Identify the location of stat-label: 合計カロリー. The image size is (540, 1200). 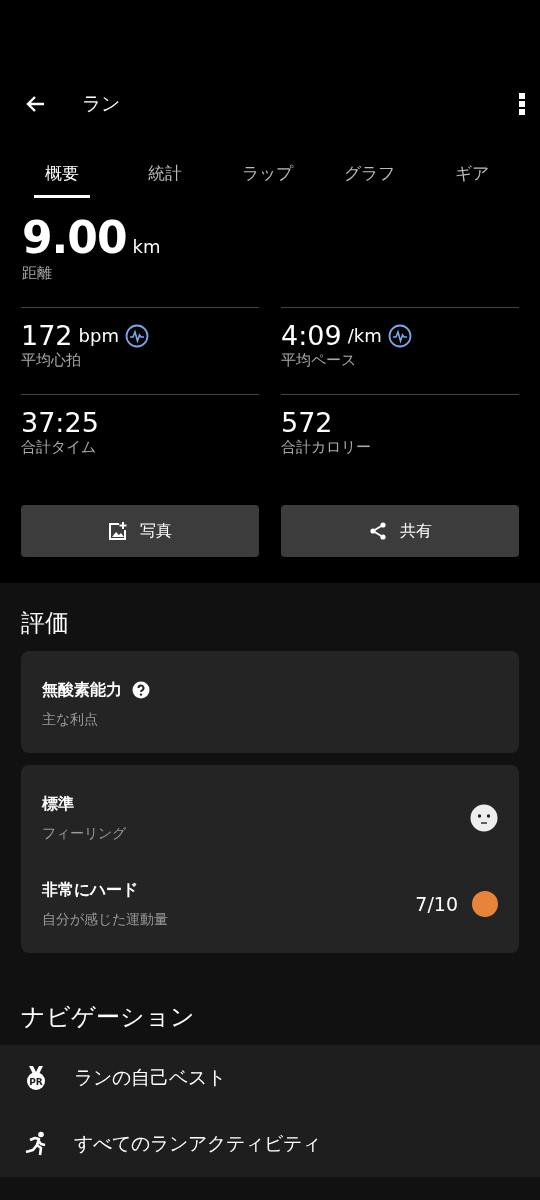
(326, 447).